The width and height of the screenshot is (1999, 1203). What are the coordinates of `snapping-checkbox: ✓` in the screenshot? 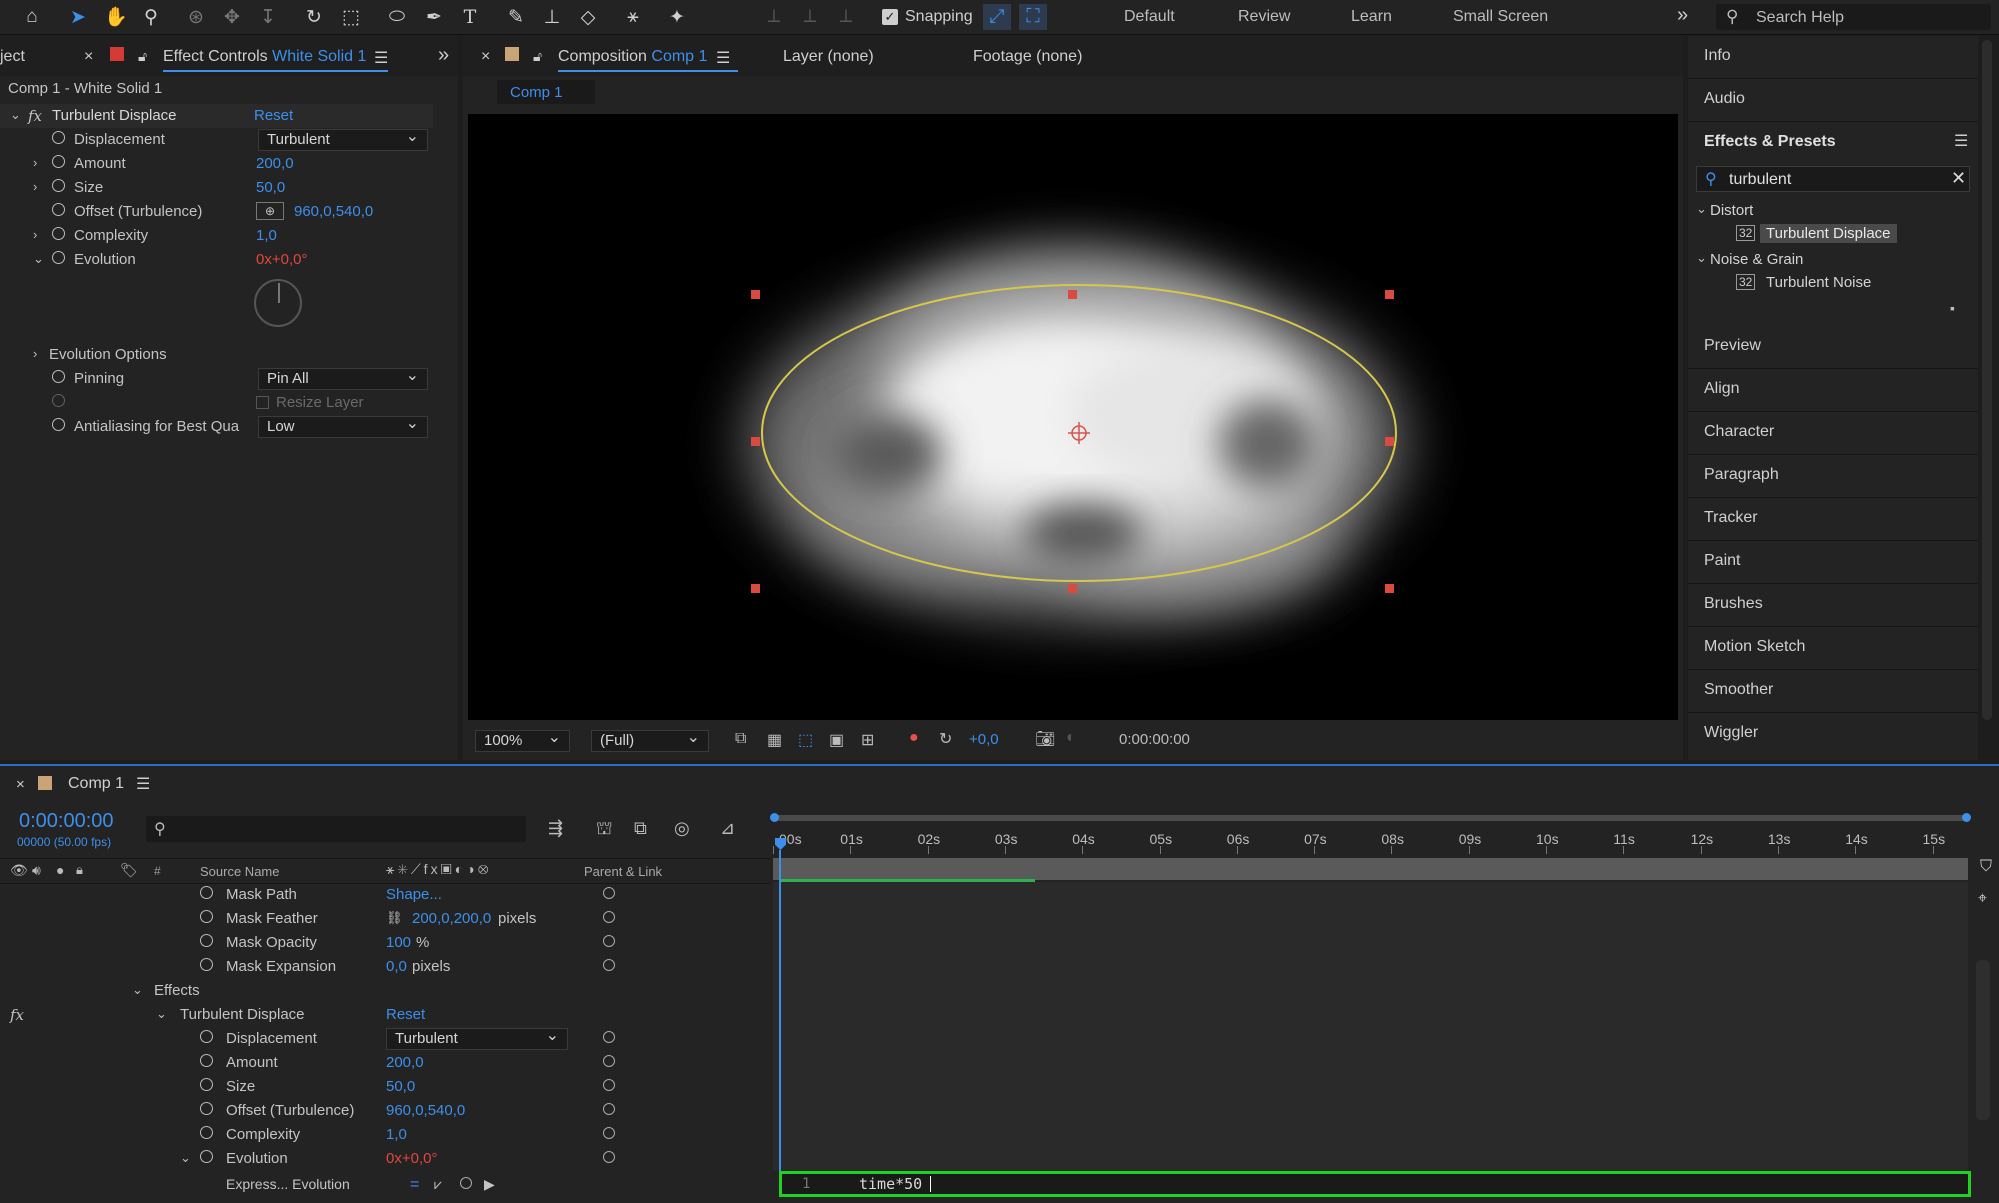 It's located at (890, 17).